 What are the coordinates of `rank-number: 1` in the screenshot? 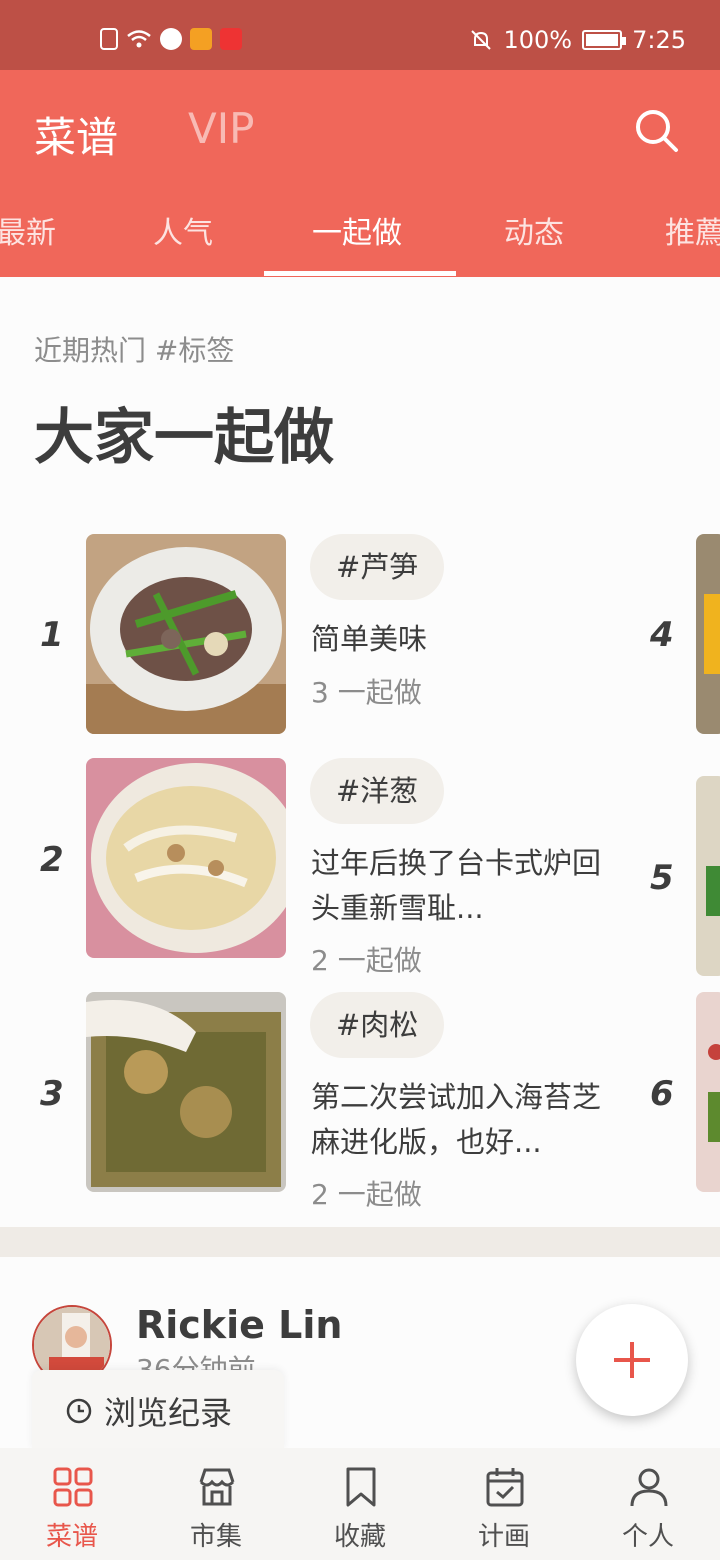 It's located at (52, 635).